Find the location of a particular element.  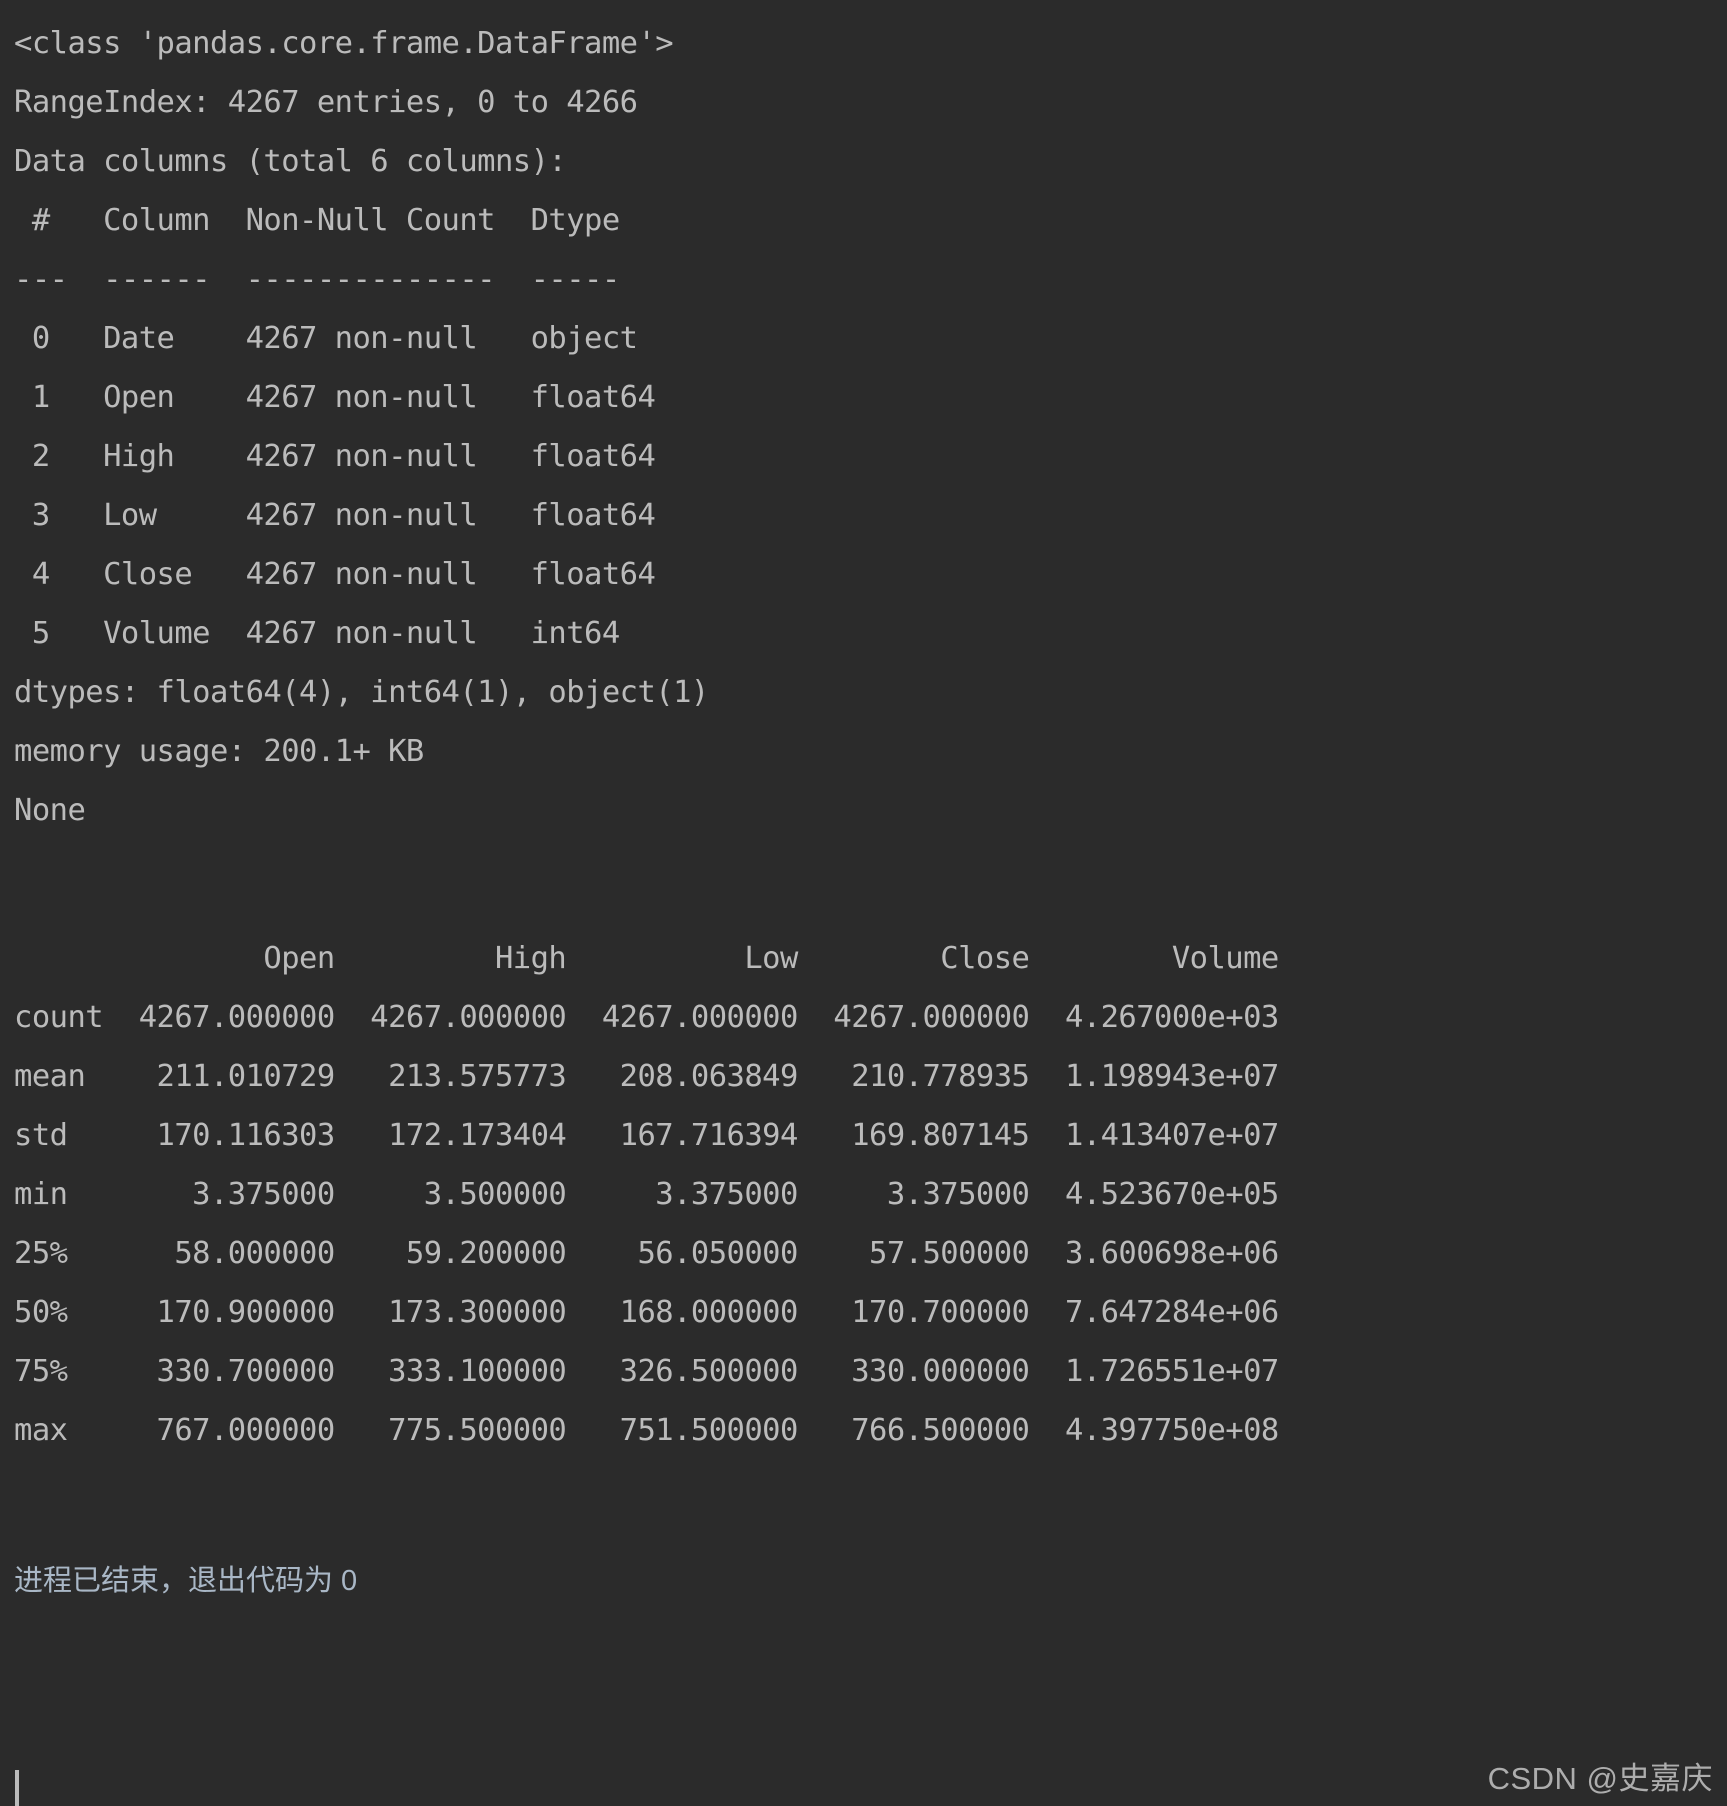

info-row-close: 4 Close 4267 non-null float64 is located at coordinates (335, 574).